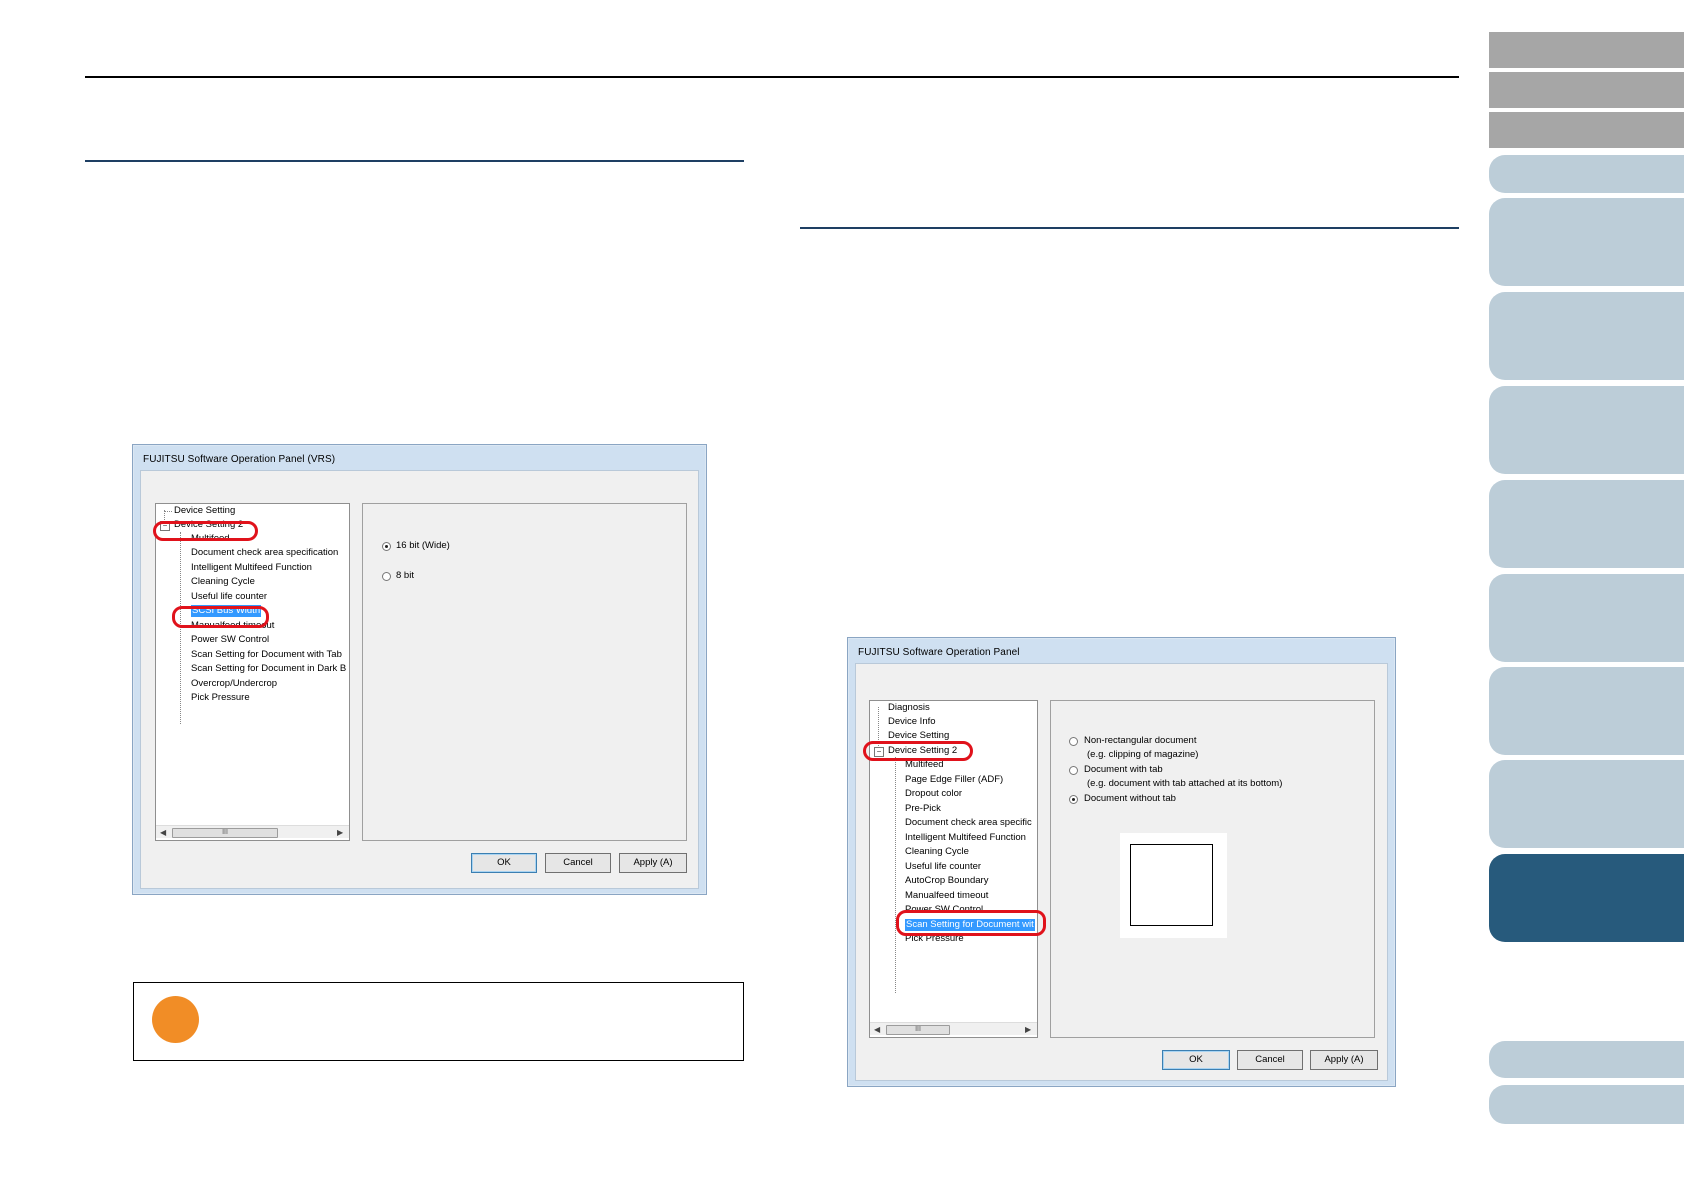 Image resolution: width=1684 pixels, height=1190 pixels. I want to click on radio-document-without-tab, so click(1073, 799).